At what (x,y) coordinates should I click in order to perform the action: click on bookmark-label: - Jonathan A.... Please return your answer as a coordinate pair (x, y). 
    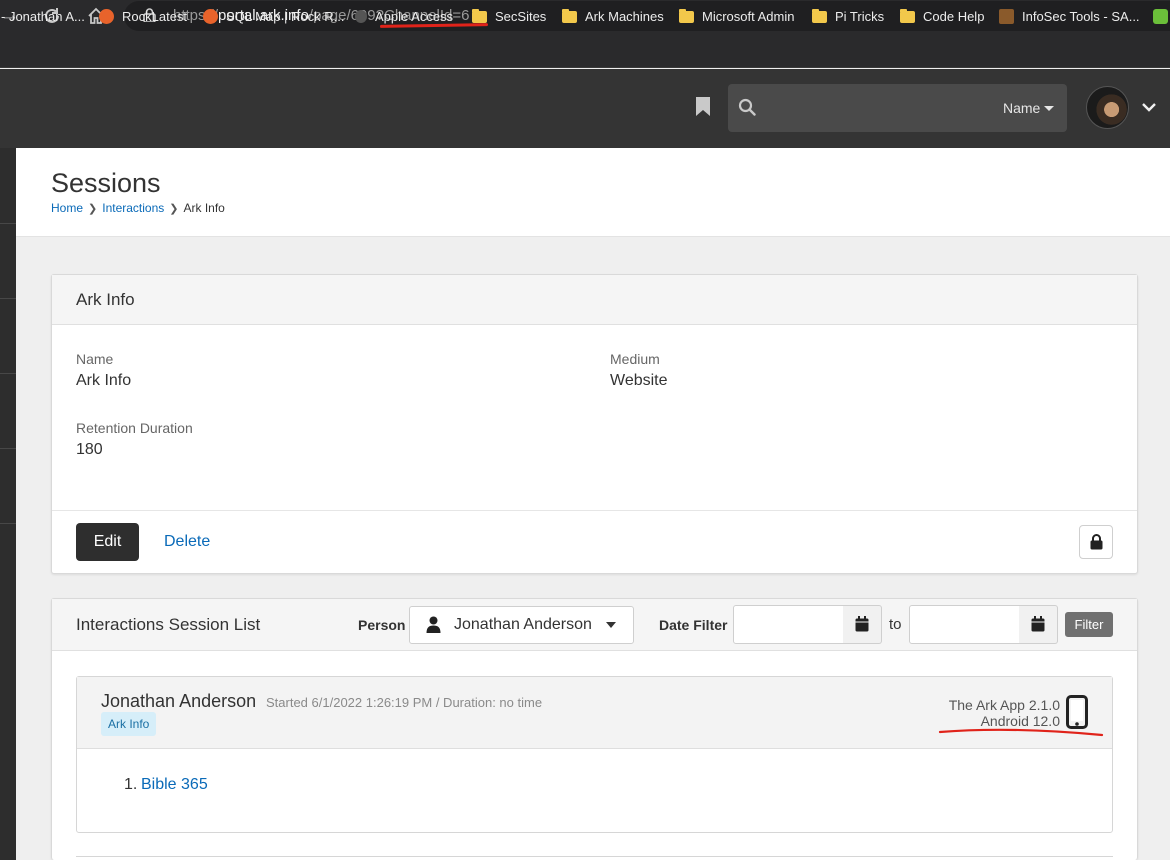
    Looking at the image, I should click on (43, 16).